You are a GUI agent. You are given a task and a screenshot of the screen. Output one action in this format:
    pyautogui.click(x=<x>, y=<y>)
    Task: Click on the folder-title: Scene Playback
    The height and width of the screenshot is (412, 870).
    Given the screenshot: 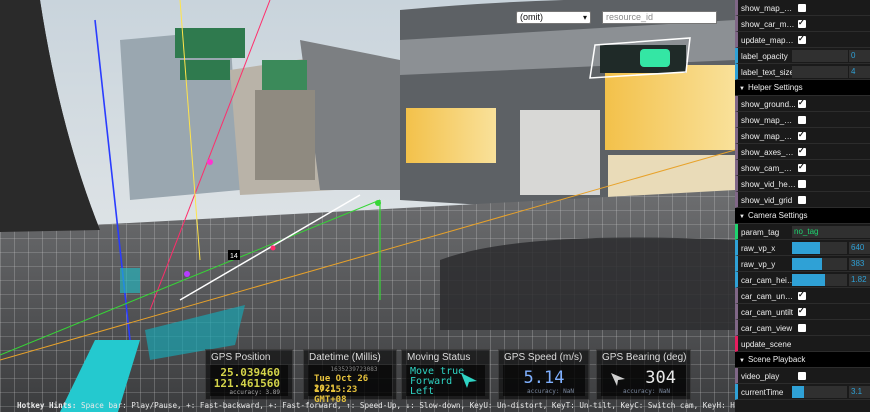 What is the action you would take?
    pyautogui.click(x=776, y=359)
    